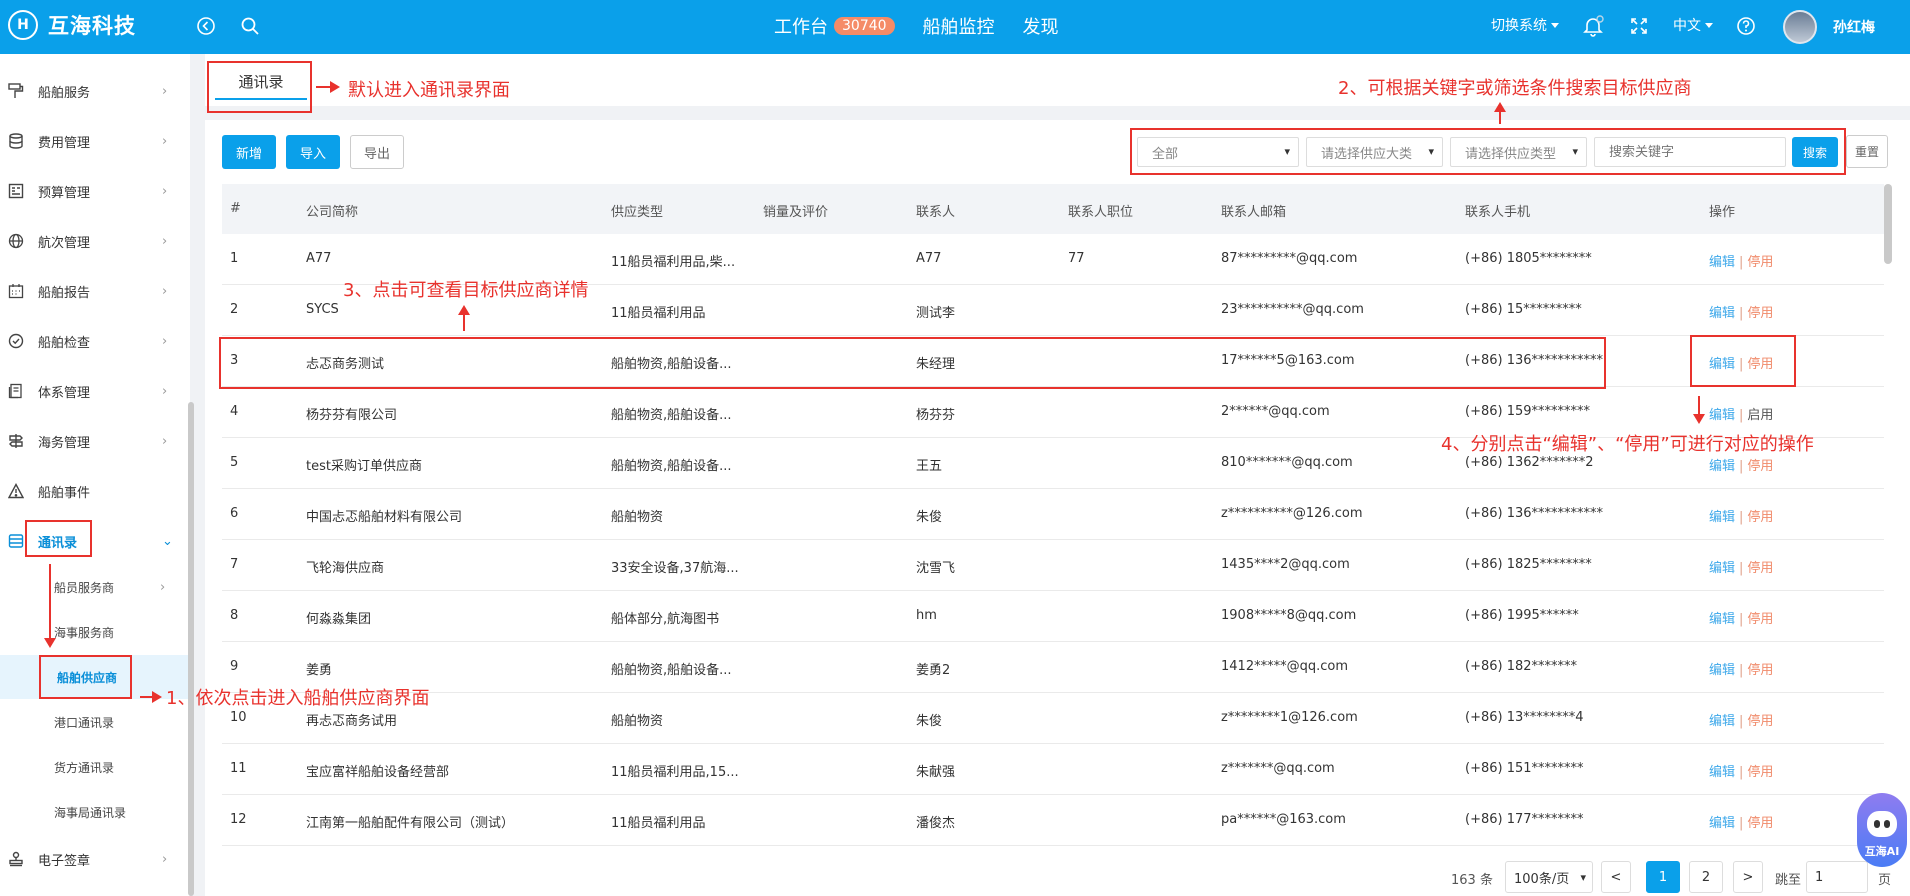 This screenshot has width=1910, height=896. What do you see at coordinates (95, 859) in the screenshot?
I see `sidebar-item-e-signature: 电子签章 ›` at bounding box center [95, 859].